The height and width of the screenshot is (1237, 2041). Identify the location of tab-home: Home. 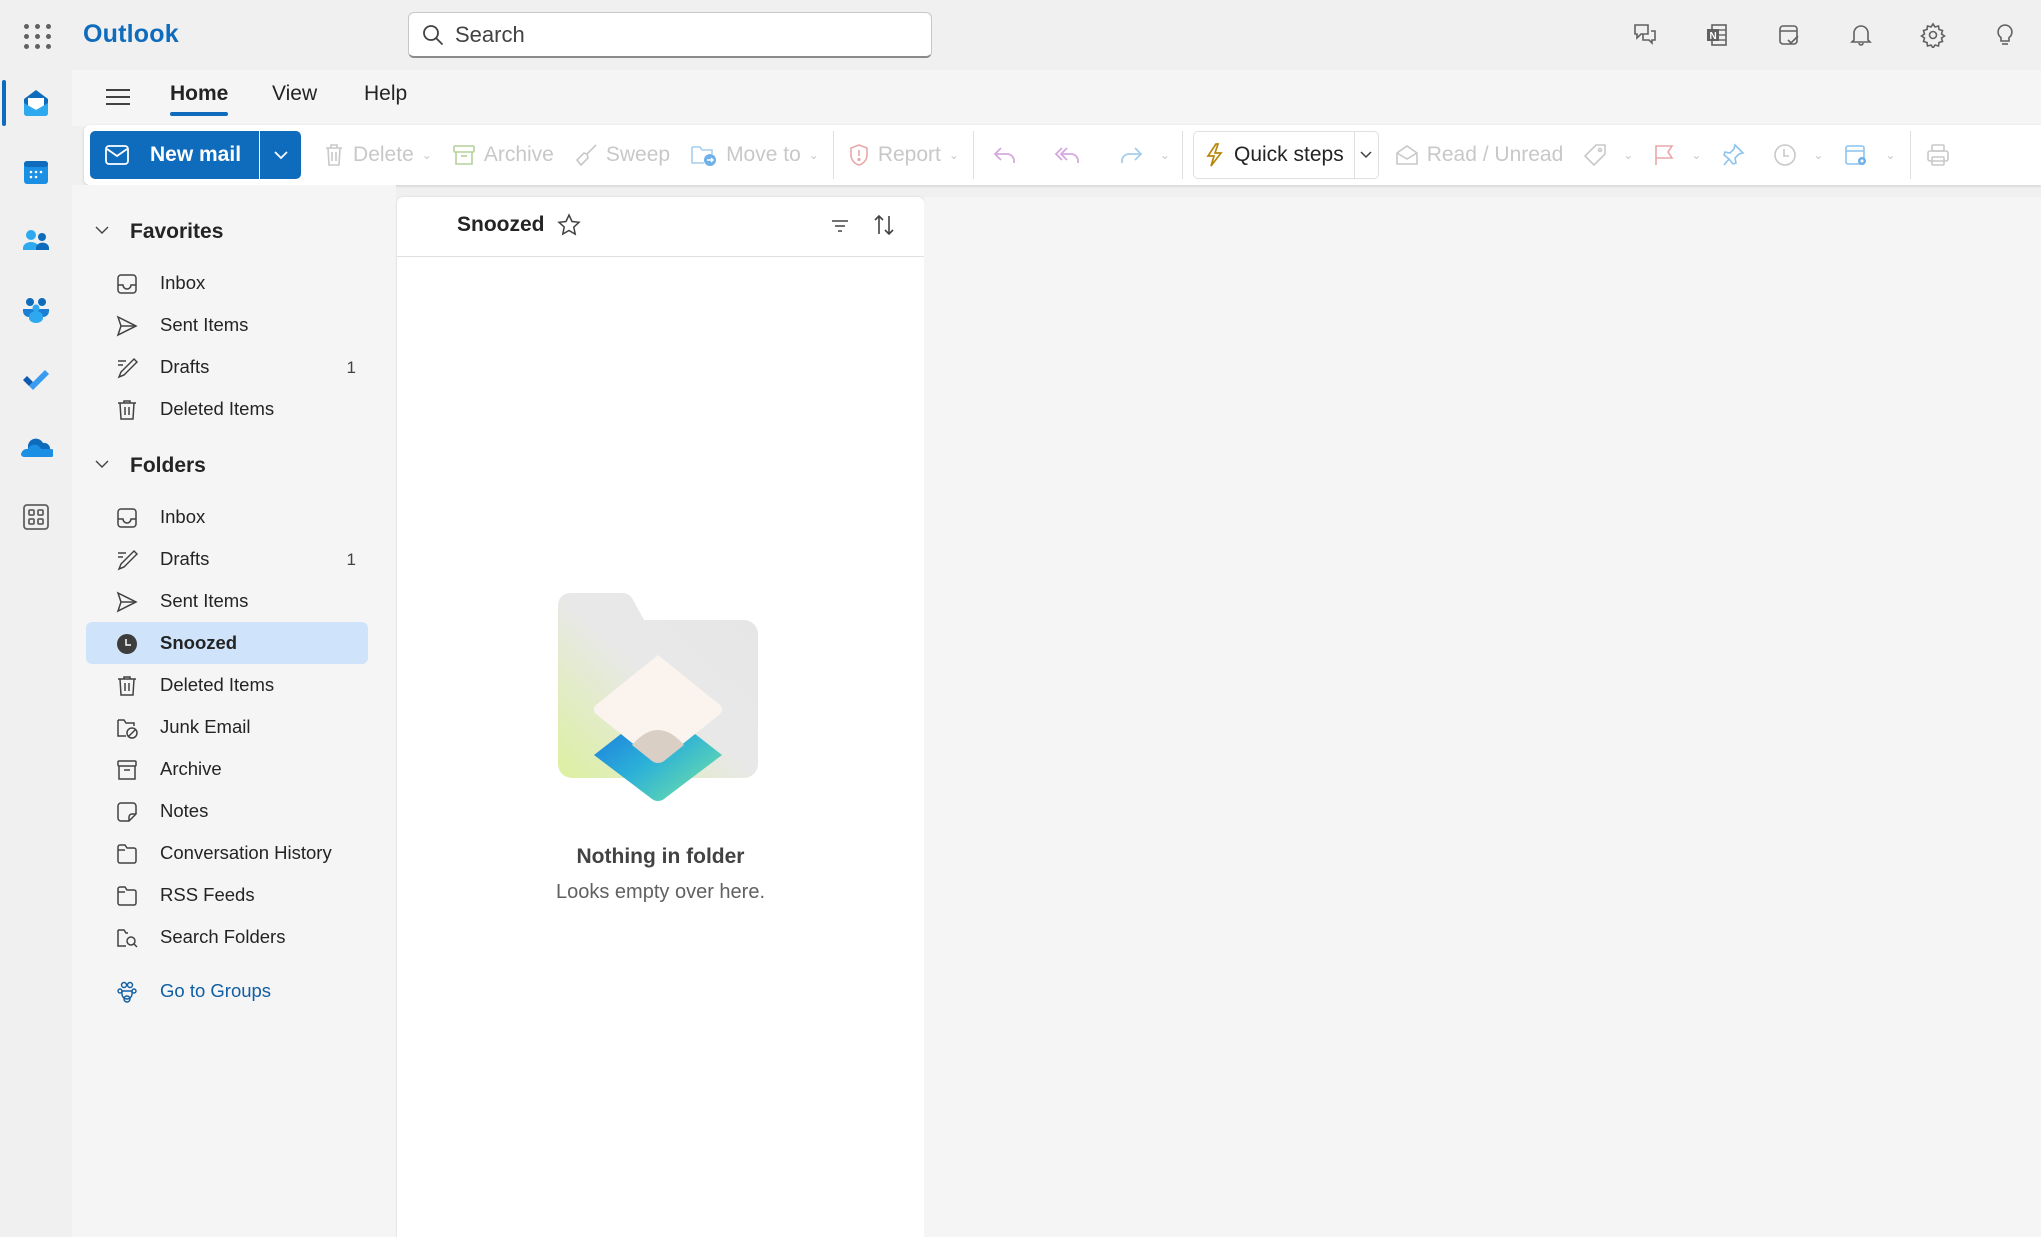
(199, 99).